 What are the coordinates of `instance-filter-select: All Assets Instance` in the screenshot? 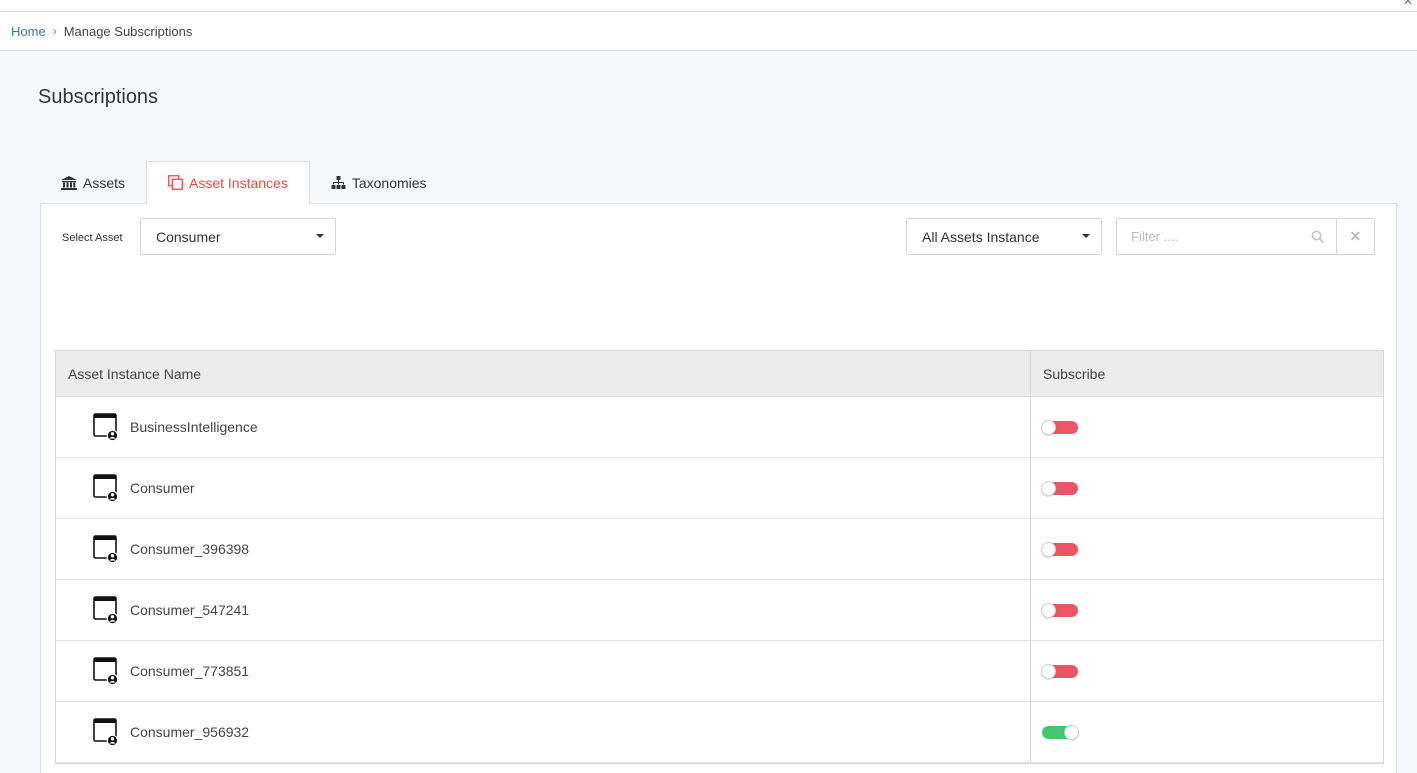 It's located at (1004, 236).